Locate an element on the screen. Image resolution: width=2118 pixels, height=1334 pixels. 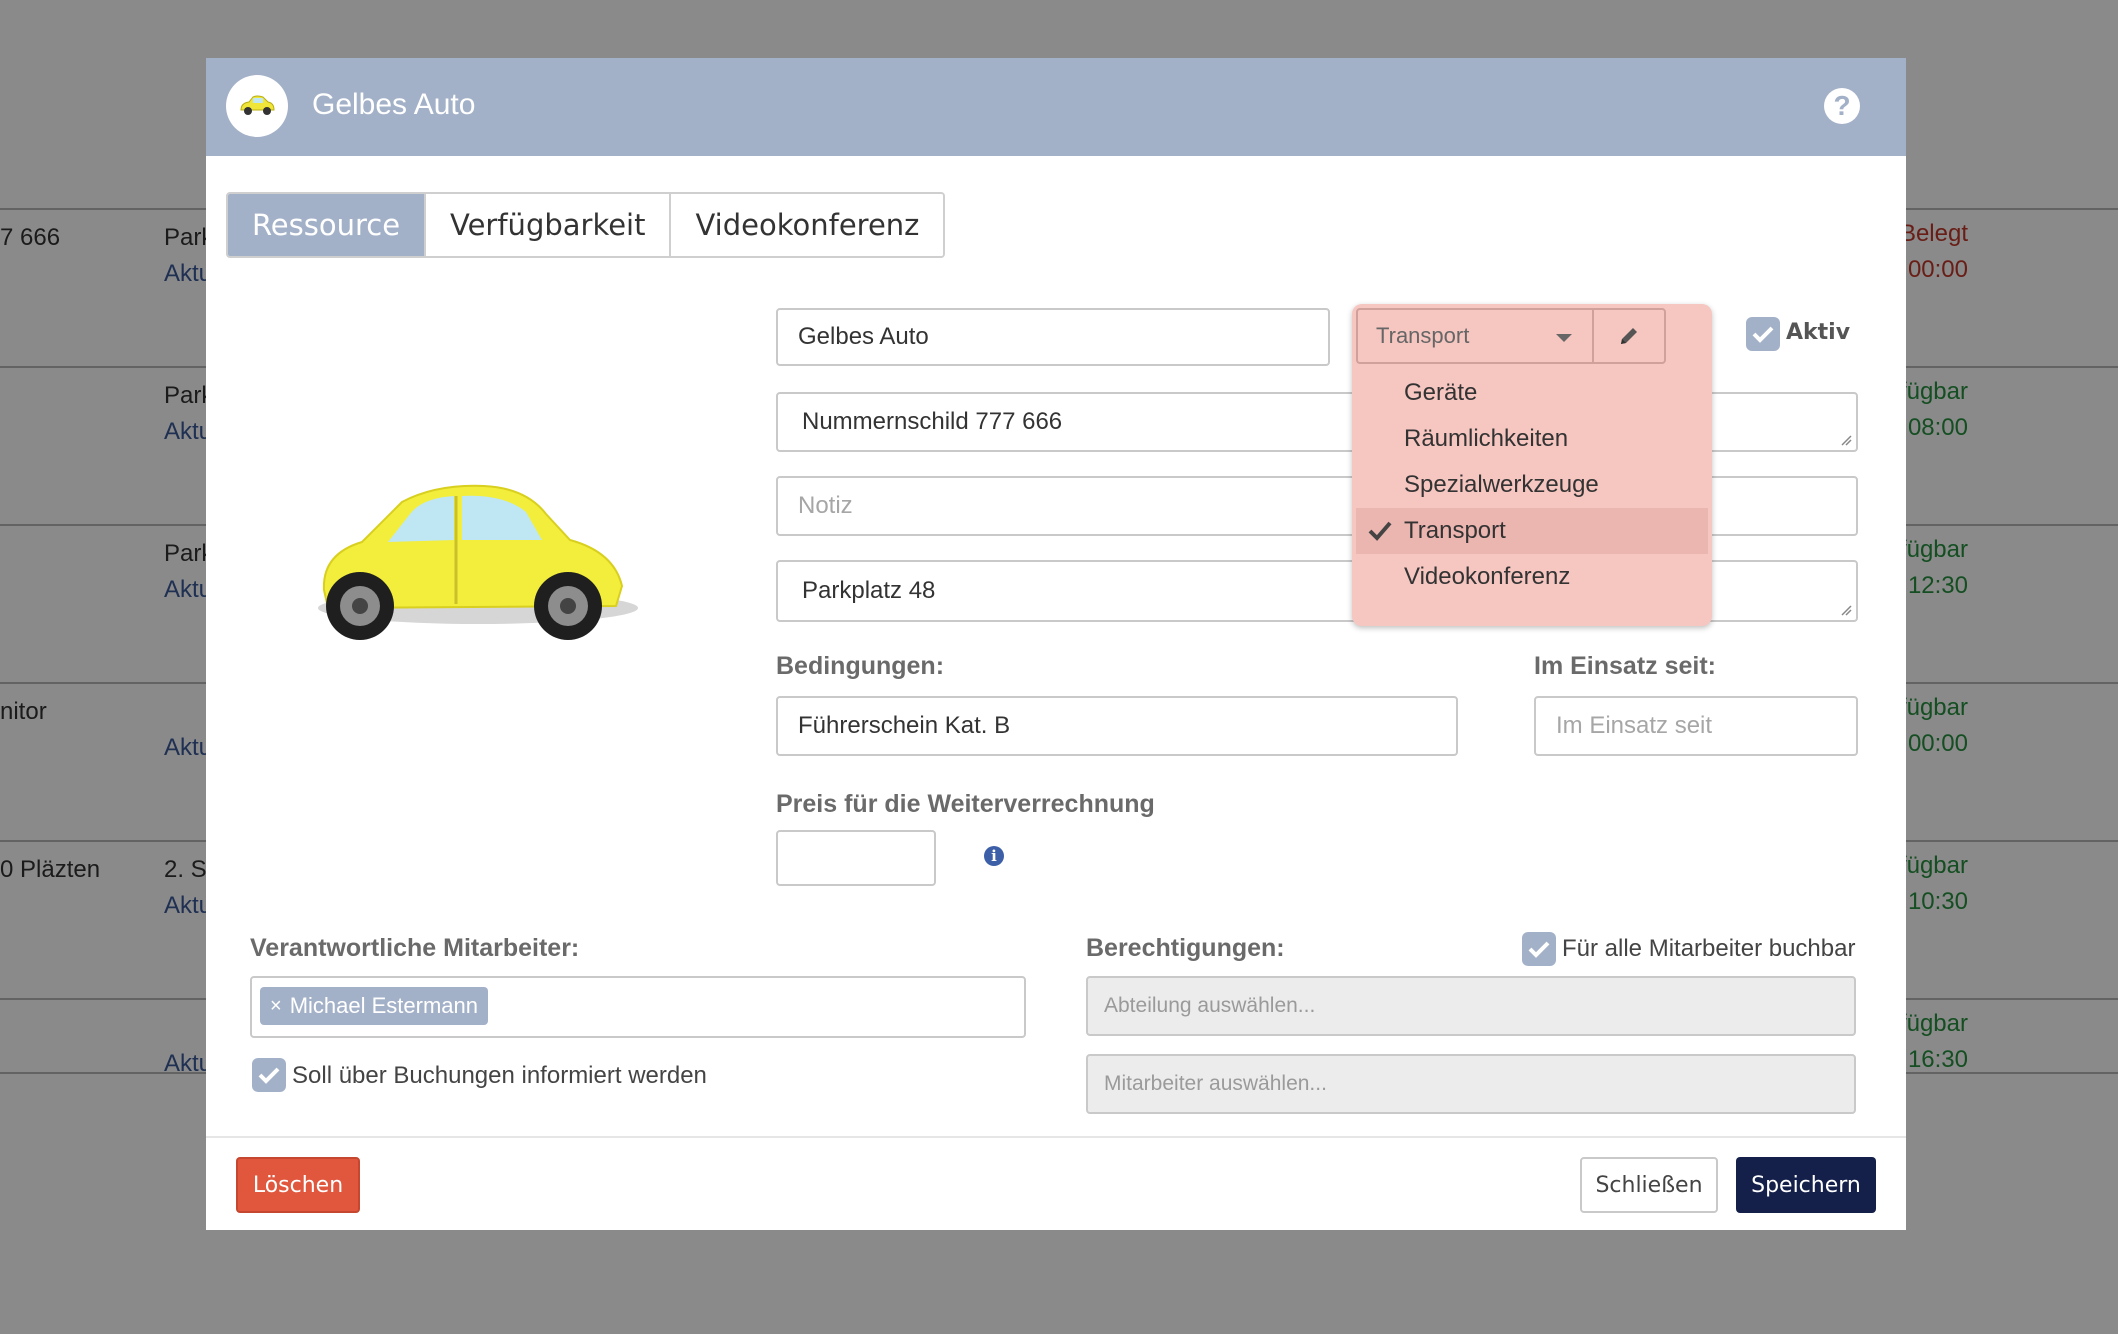
description-value: Nummernschild 777 666 is located at coordinates (932, 421).